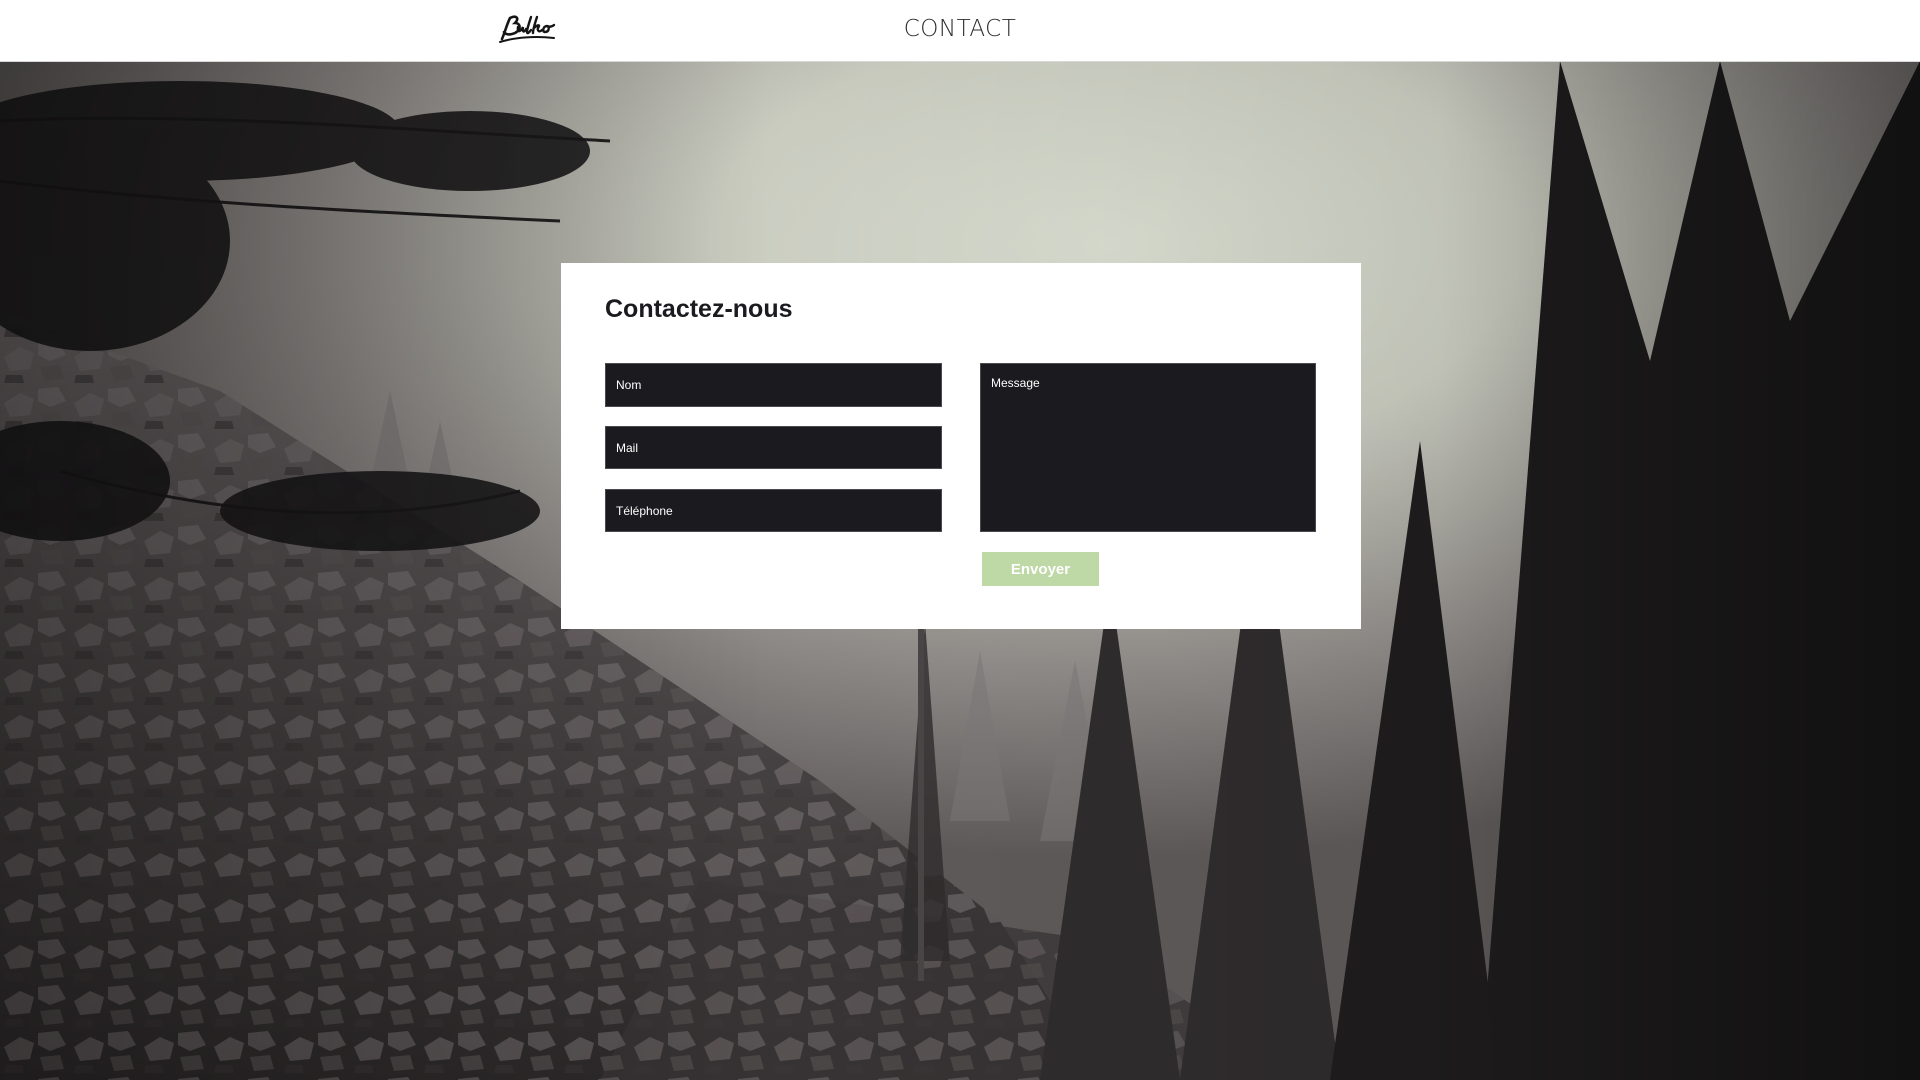 The height and width of the screenshot is (1080, 1920). I want to click on contact-title: Contactez-nous, so click(699, 309).